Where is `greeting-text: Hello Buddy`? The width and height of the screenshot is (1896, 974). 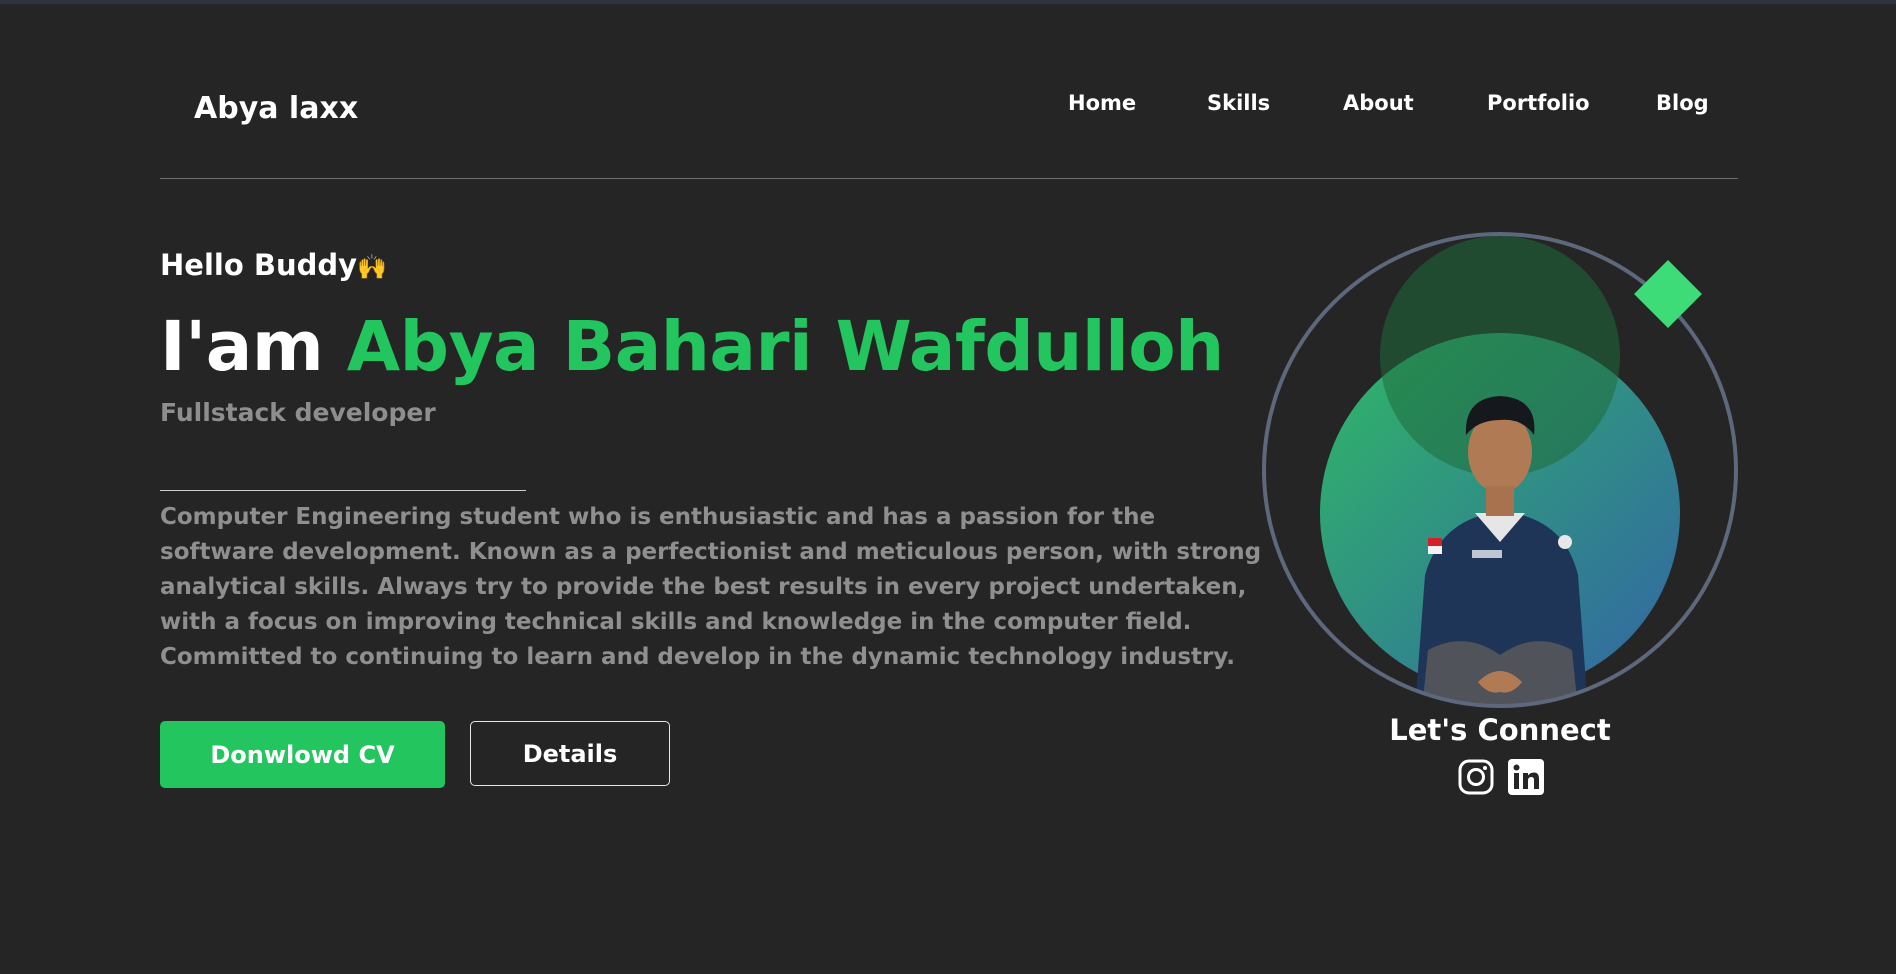
greeting-text: Hello Buddy is located at coordinates (259, 265).